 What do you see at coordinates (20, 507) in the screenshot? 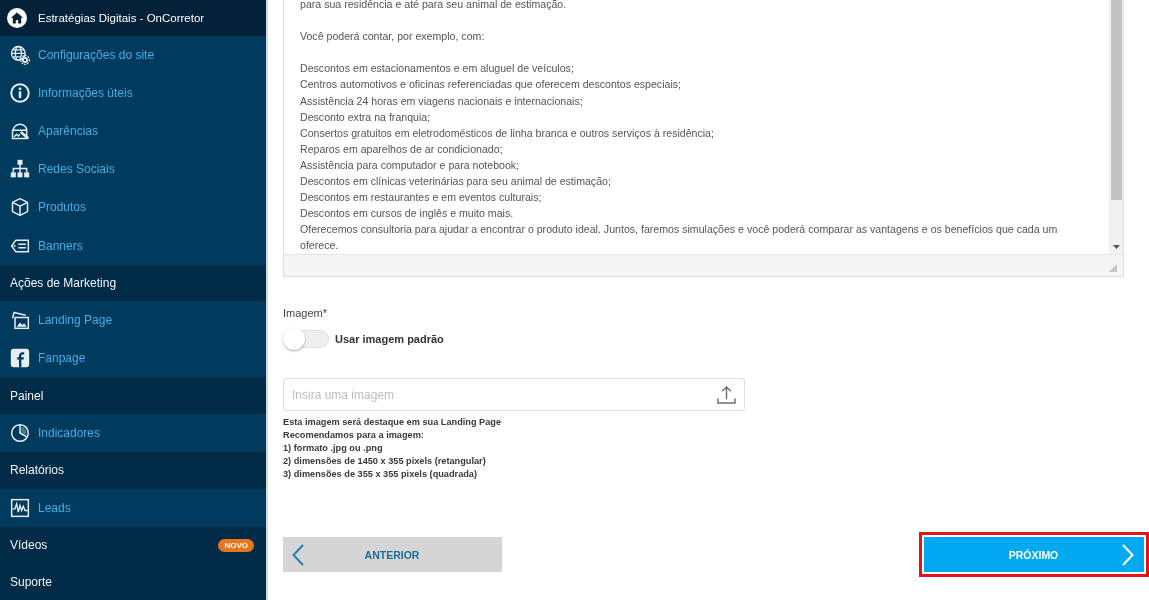
I see `waveform-icon` at bounding box center [20, 507].